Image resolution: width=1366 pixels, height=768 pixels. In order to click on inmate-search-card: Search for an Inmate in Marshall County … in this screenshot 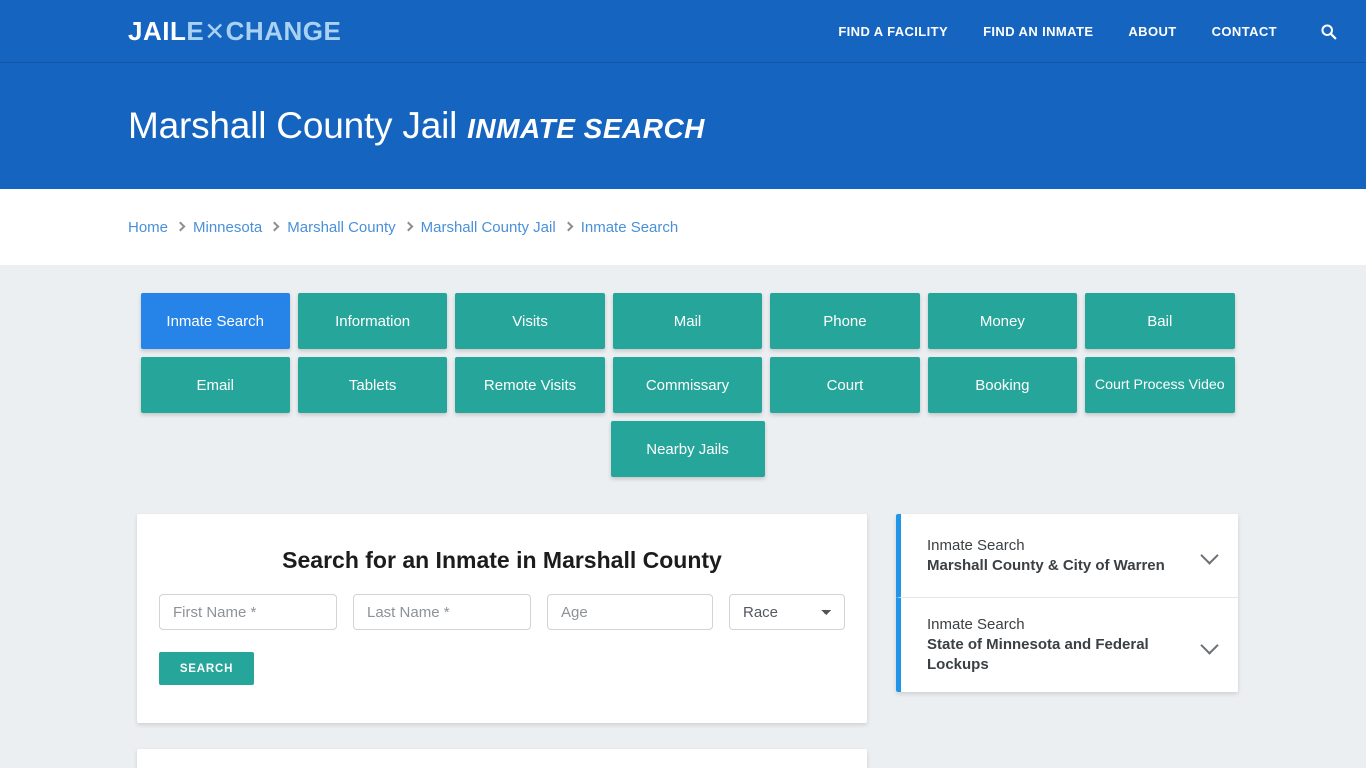, I will do `click(502, 618)`.